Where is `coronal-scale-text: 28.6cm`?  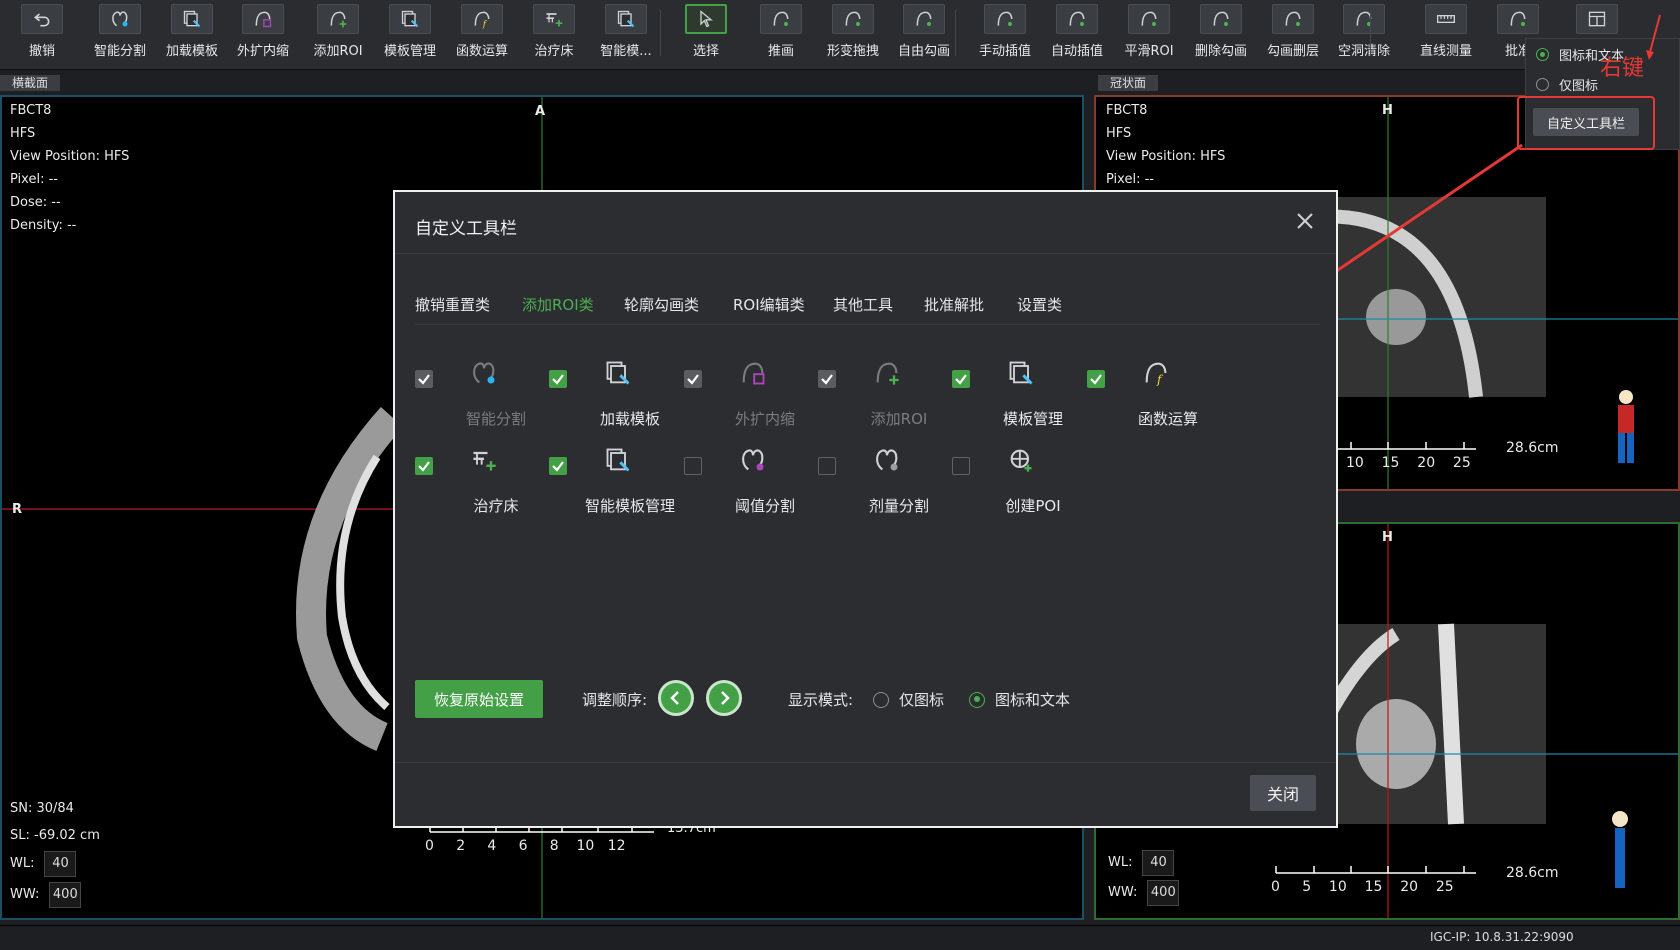 coronal-scale-text: 28.6cm is located at coordinates (1532, 448).